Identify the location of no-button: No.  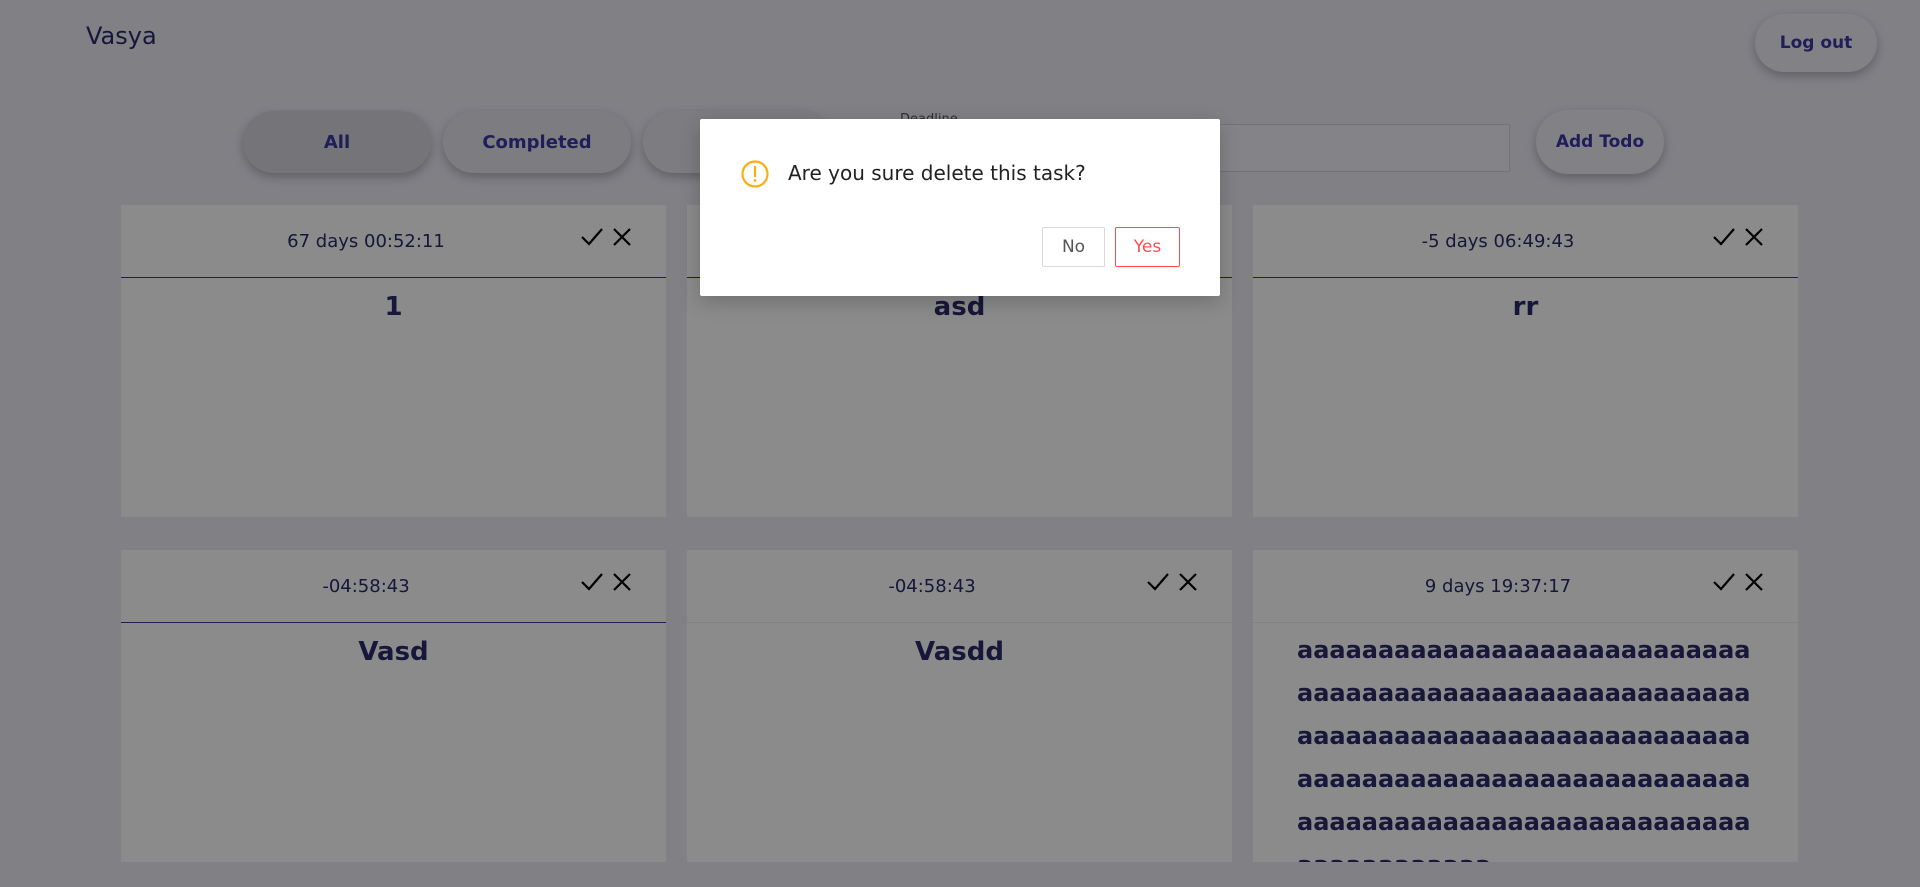
(1073, 247).